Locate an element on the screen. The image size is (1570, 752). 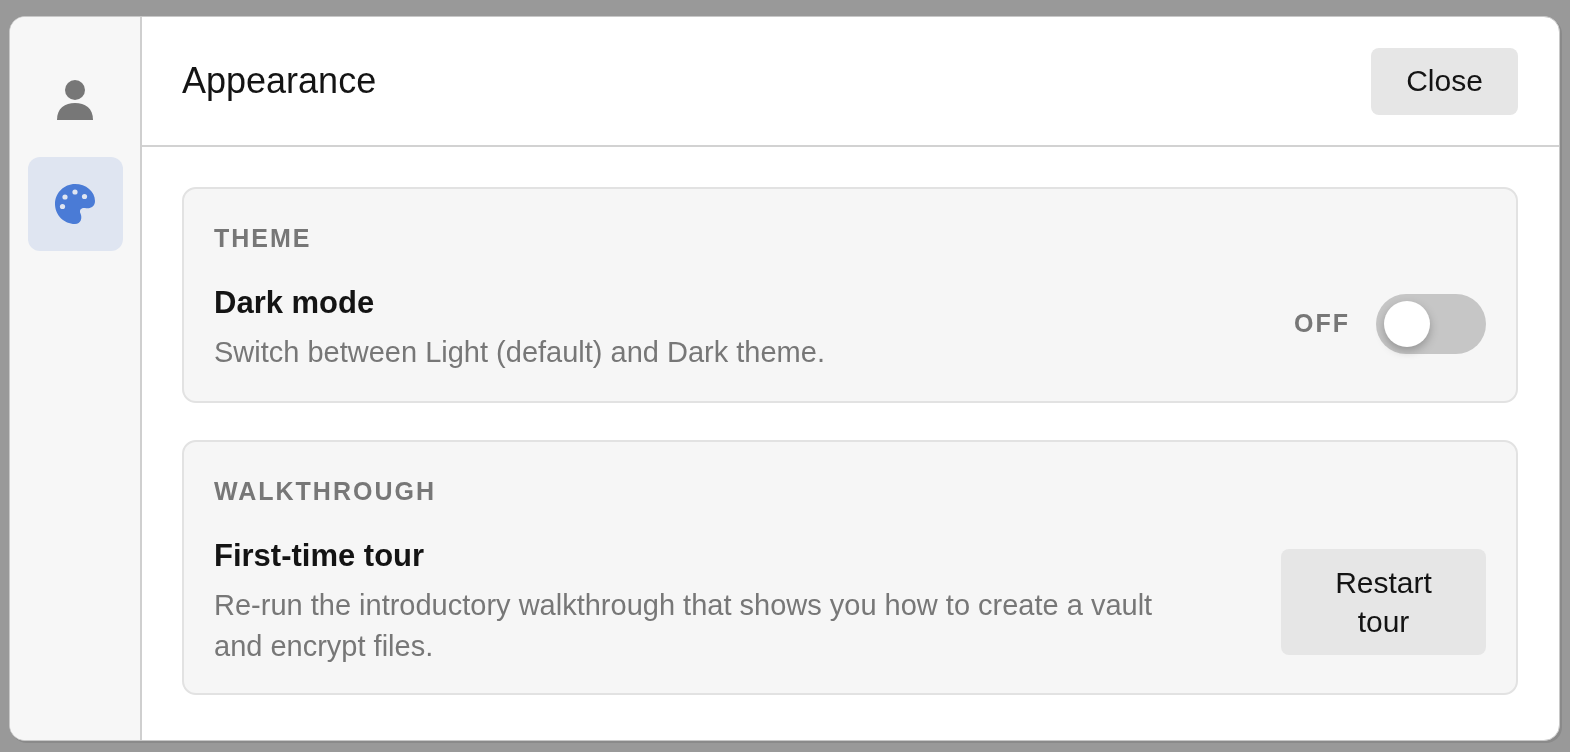
section-heading: THEME is located at coordinates (263, 238).